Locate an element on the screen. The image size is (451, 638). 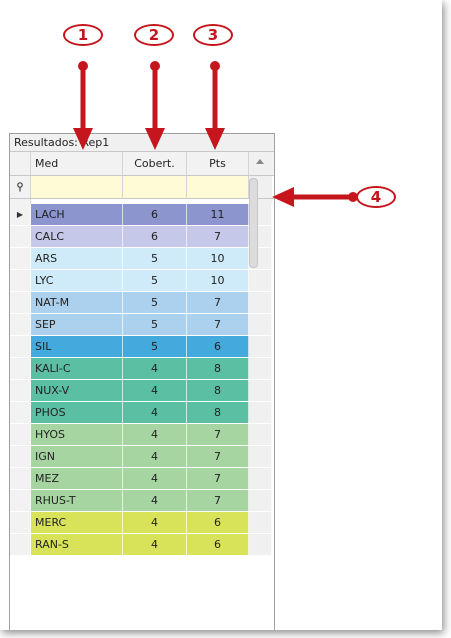
table-row: LYC 5 10 is located at coordinates (142, 281).